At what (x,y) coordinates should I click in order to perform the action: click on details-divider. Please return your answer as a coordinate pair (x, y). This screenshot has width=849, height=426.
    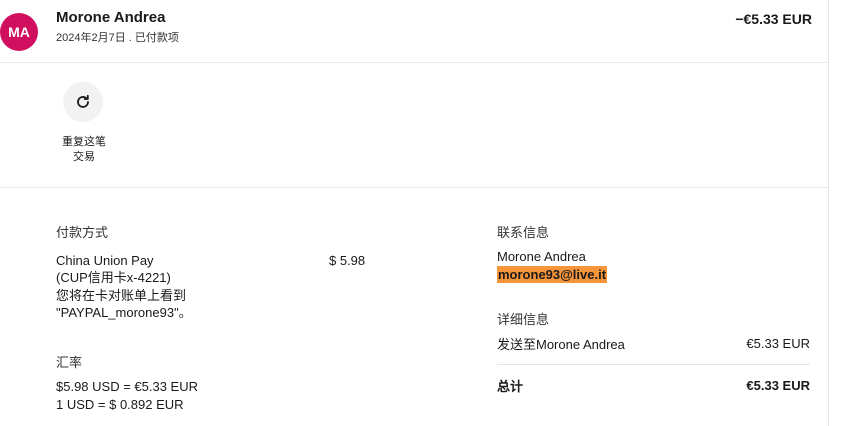
    Looking at the image, I should click on (653, 364).